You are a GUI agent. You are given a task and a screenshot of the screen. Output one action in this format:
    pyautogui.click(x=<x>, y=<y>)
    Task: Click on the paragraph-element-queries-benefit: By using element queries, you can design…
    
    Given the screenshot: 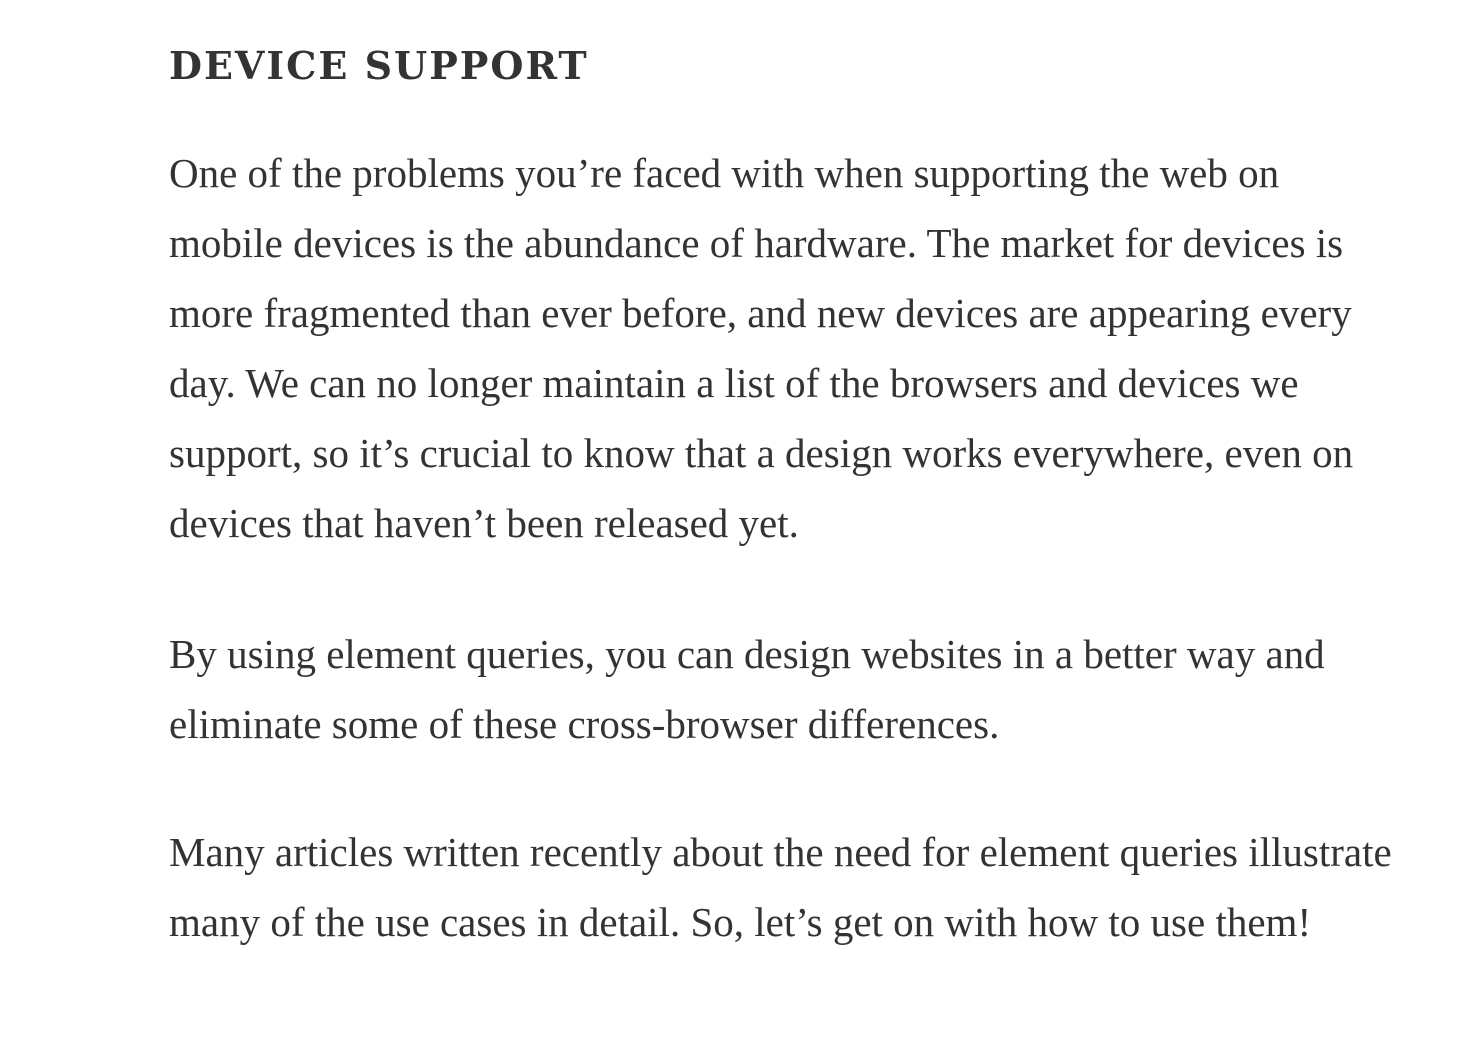 What is the action you would take?
    pyautogui.click(x=747, y=689)
    